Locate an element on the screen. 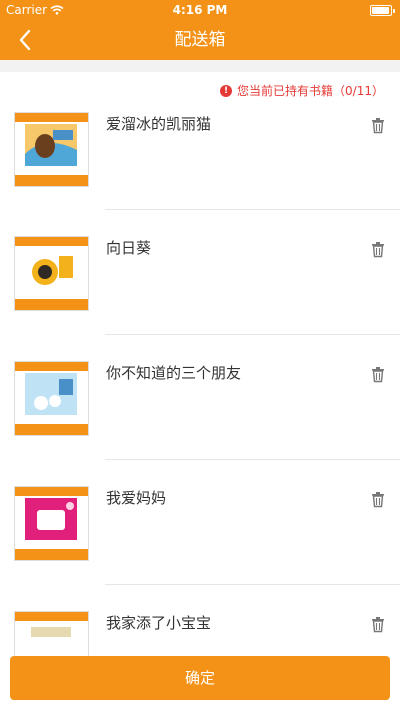 The width and height of the screenshot is (400, 710). page-title: 配送箱 is located at coordinates (200, 40).